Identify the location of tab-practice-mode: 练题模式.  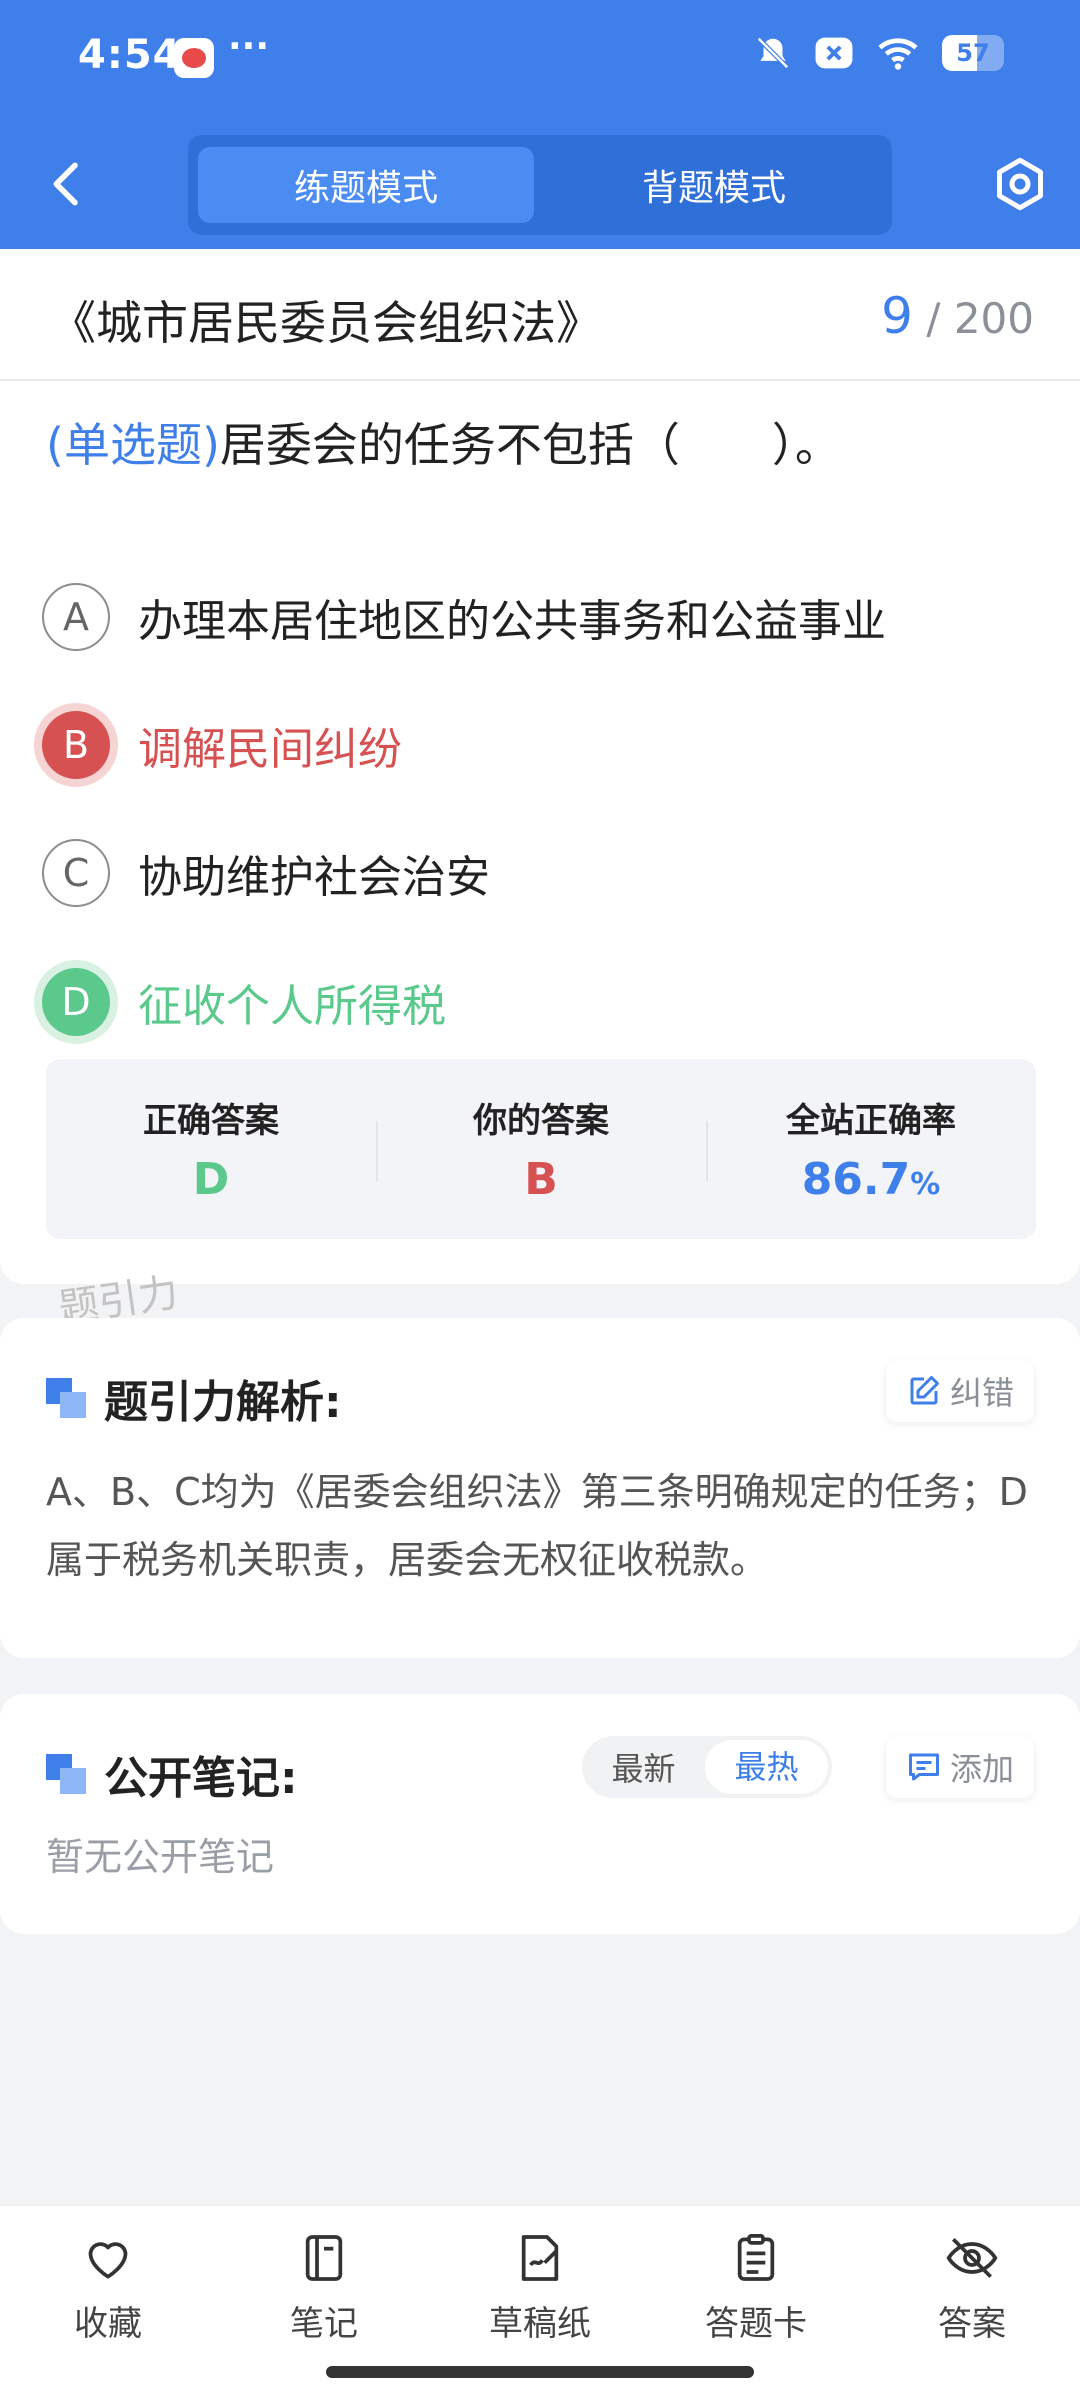
(366, 185).